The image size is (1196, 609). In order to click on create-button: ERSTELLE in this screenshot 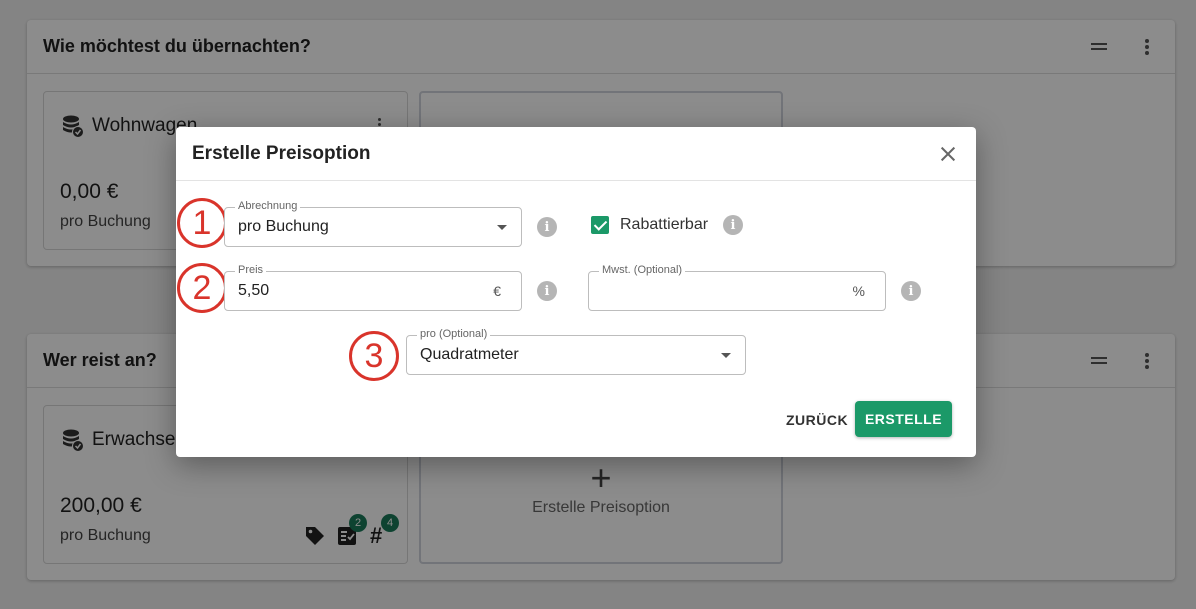, I will do `click(903, 419)`.